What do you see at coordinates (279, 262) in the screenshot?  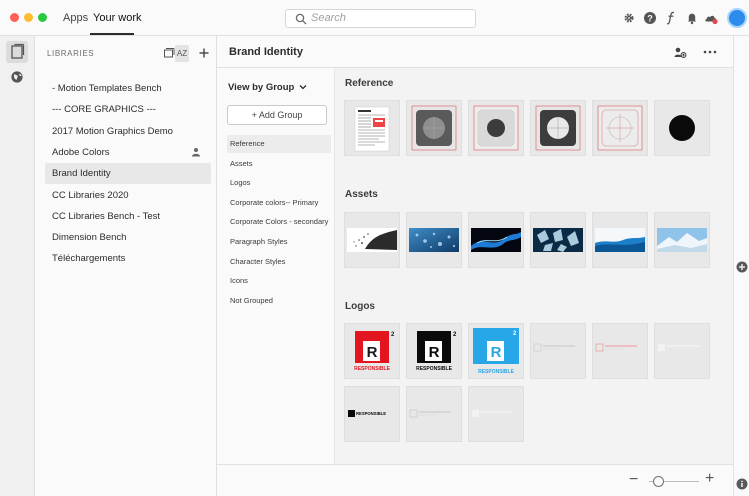 I see `group-item: Character Styles` at bounding box center [279, 262].